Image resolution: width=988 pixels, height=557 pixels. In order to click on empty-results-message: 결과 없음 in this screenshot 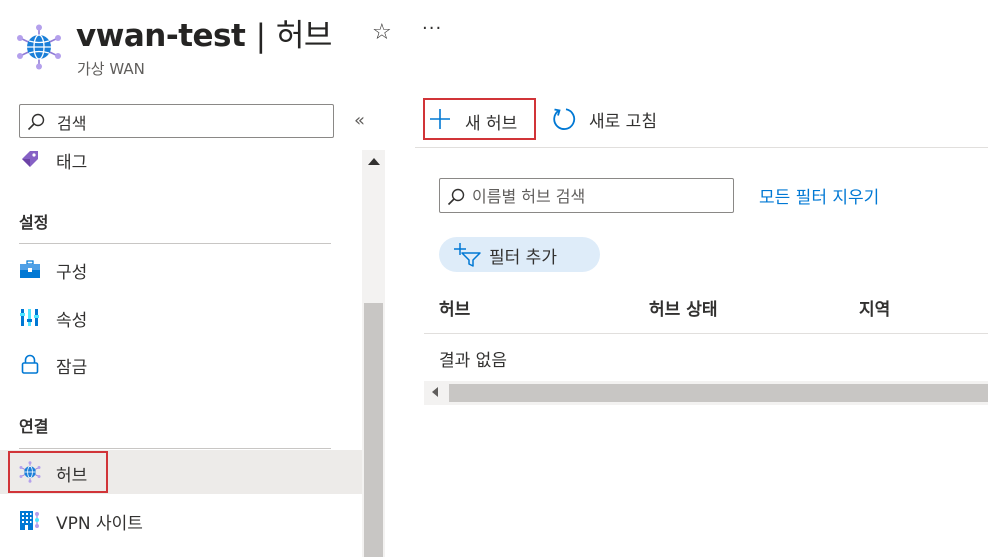, I will do `click(473, 361)`.